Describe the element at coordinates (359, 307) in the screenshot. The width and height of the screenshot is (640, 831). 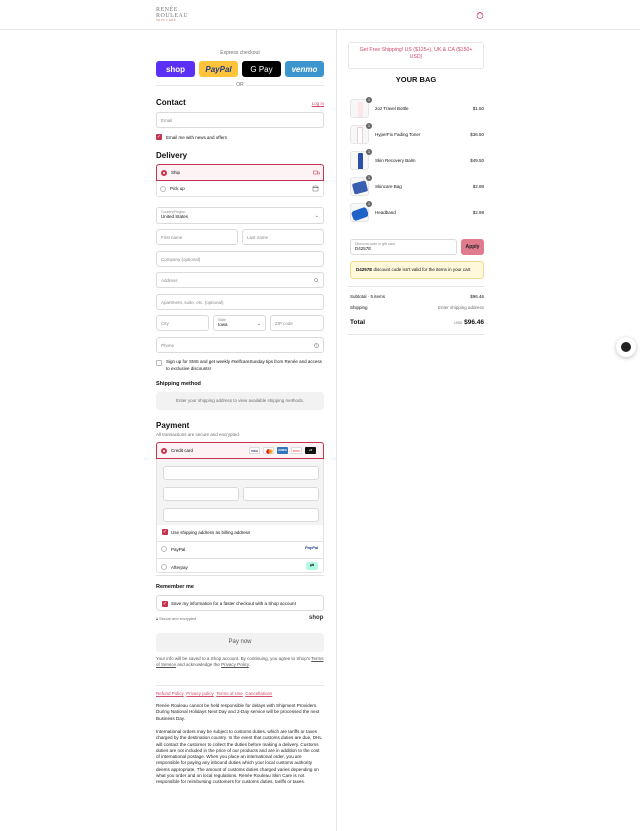
I see `shipping-label: Shipping` at that location.